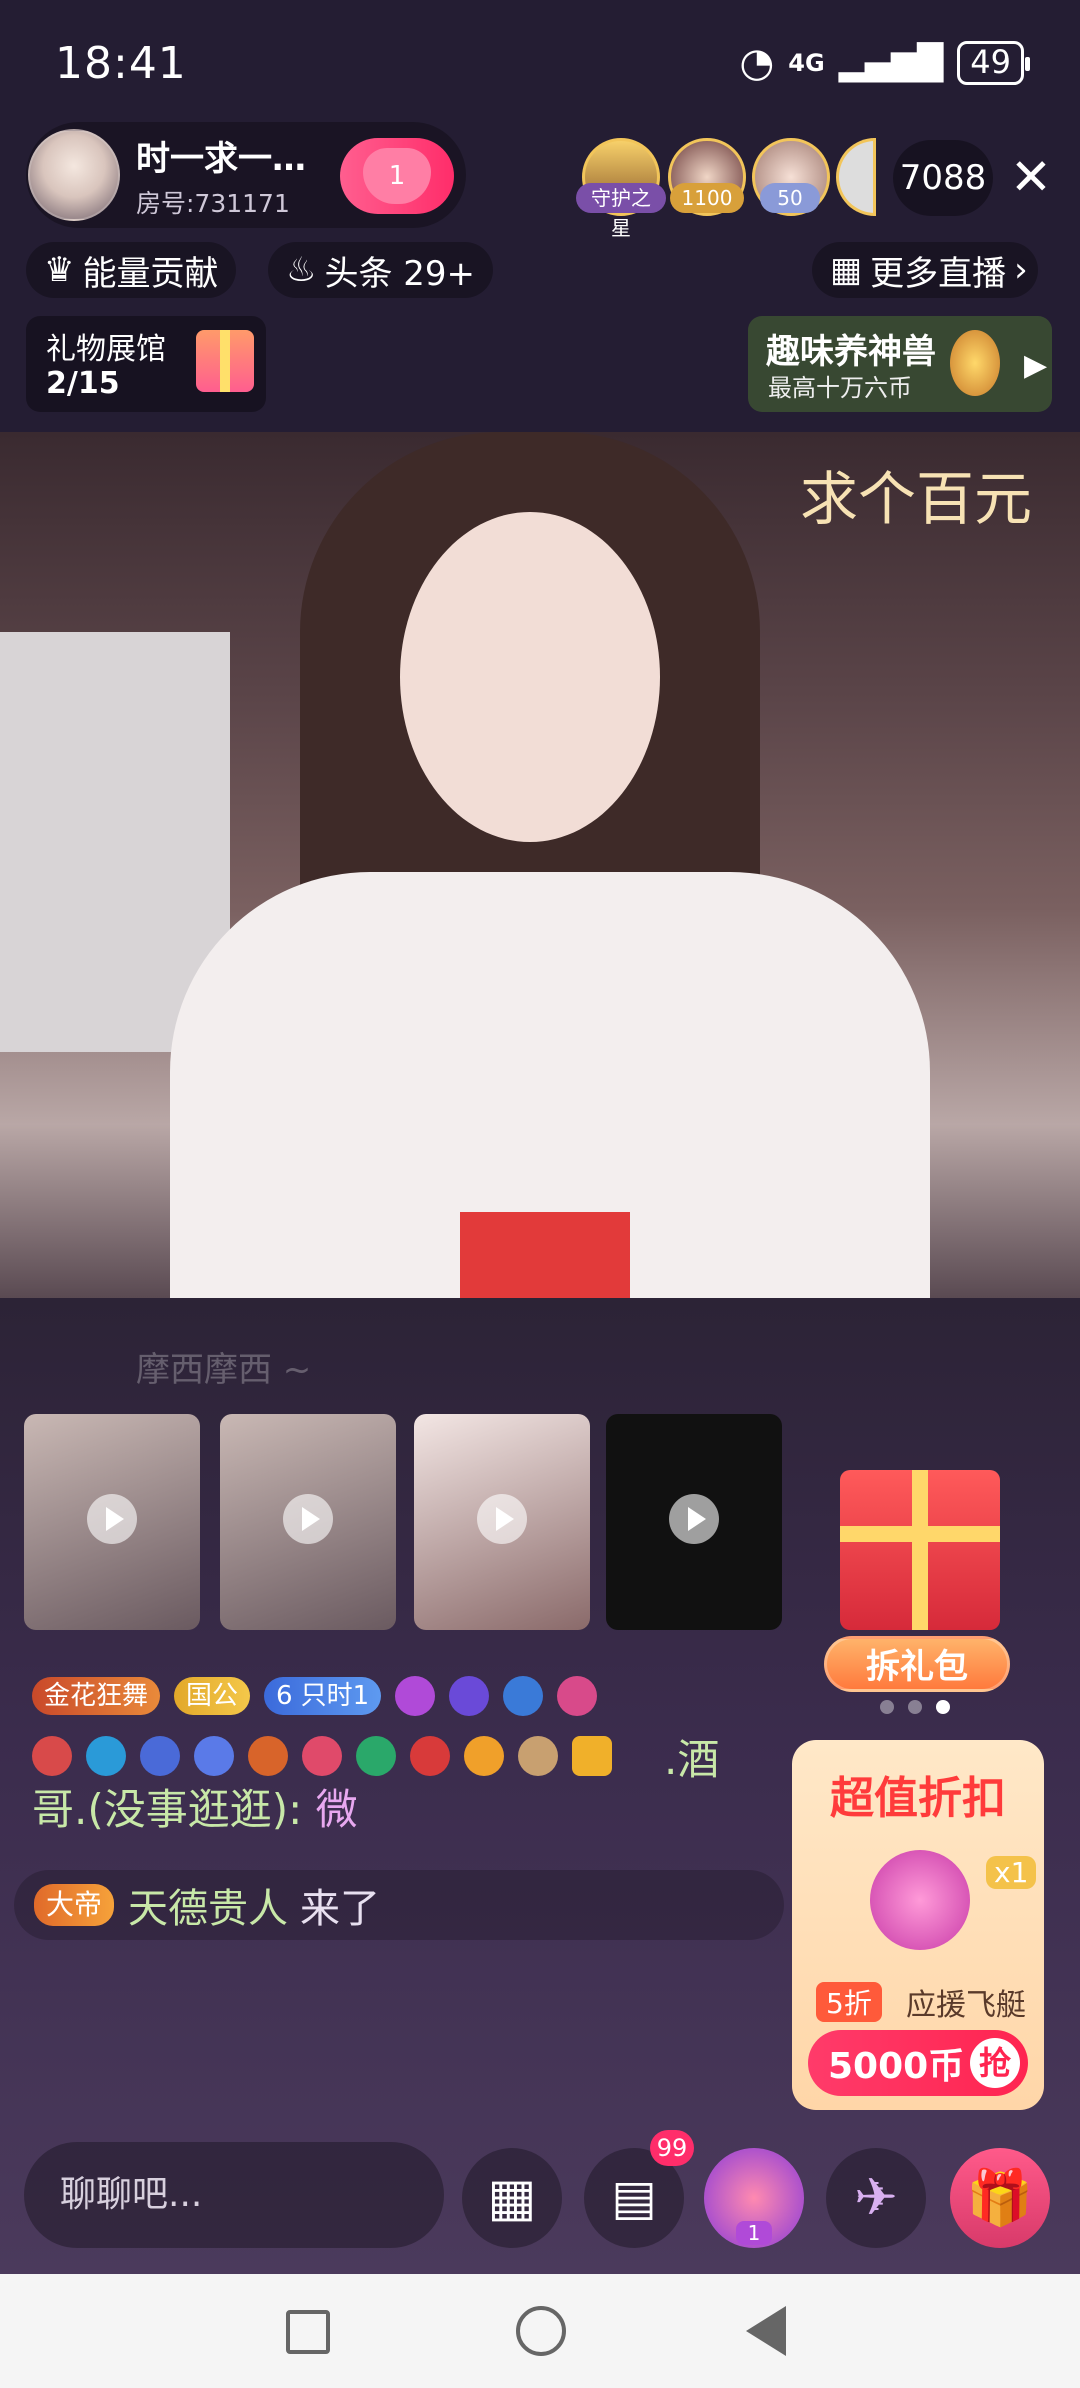 This screenshot has width=1080, height=2388. Describe the element at coordinates (634, 2198) in the screenshot. I see `message-icon: ▤` at that location.